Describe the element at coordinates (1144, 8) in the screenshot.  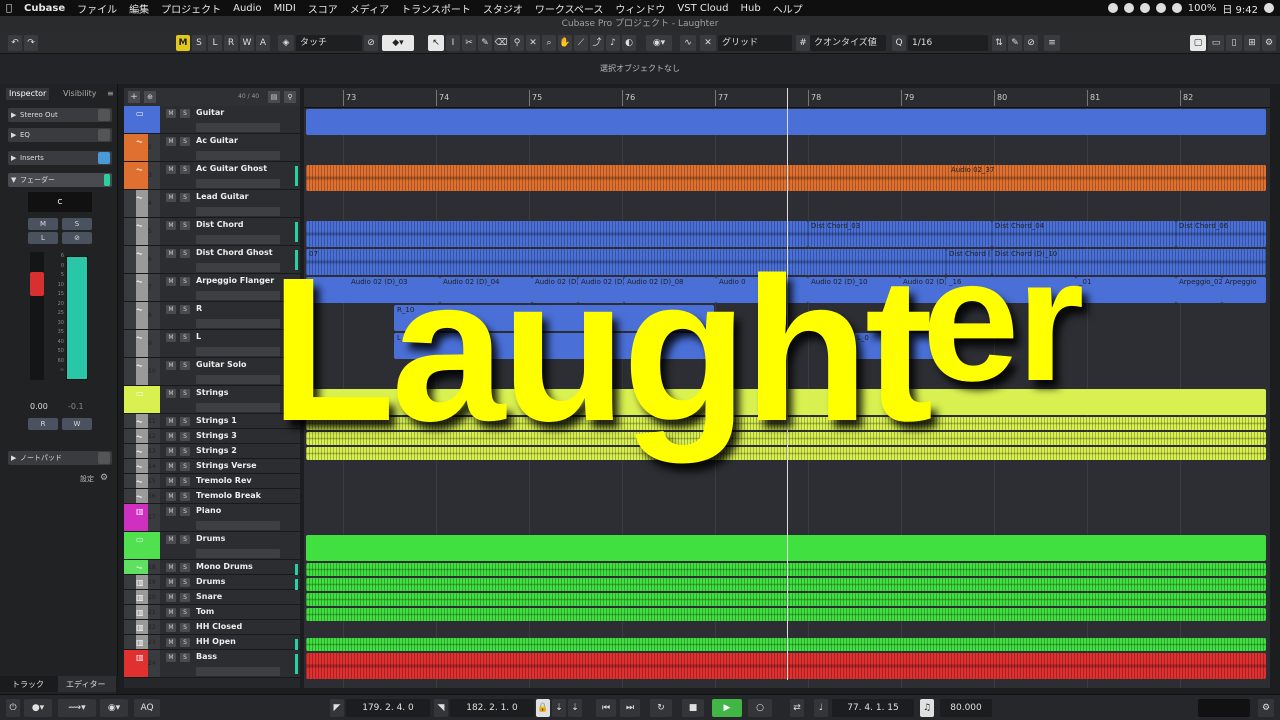
I see `dropbox-icon` at that location.